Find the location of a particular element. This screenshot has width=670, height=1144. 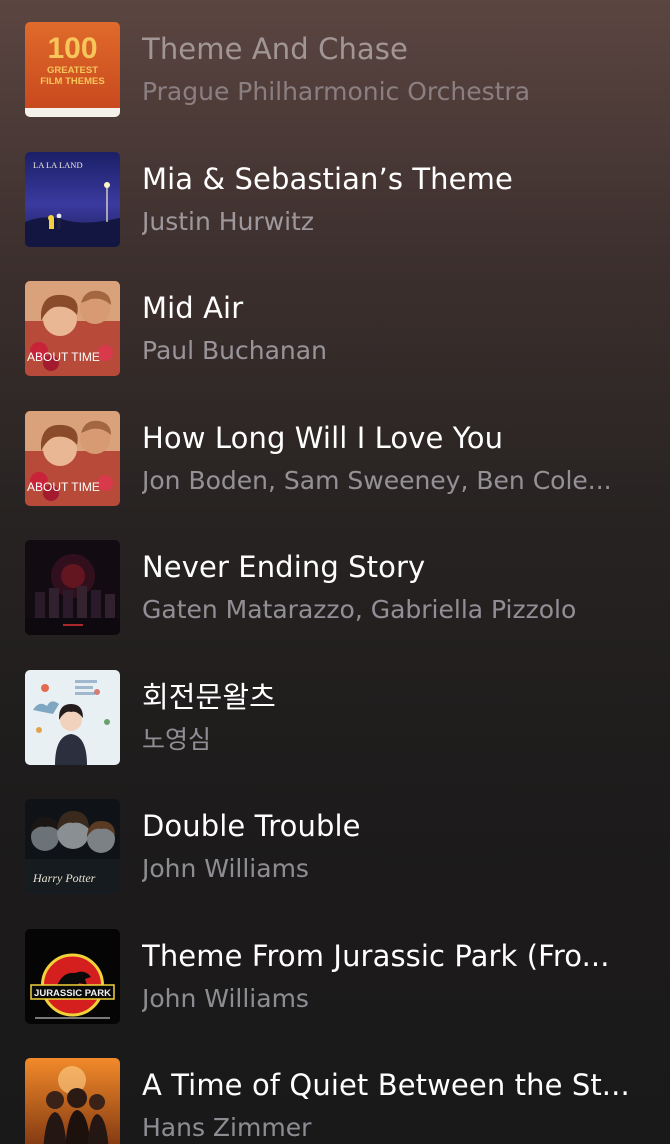

album-art-la-la-land: LA LA LAND is located at coordinates (72, 199).